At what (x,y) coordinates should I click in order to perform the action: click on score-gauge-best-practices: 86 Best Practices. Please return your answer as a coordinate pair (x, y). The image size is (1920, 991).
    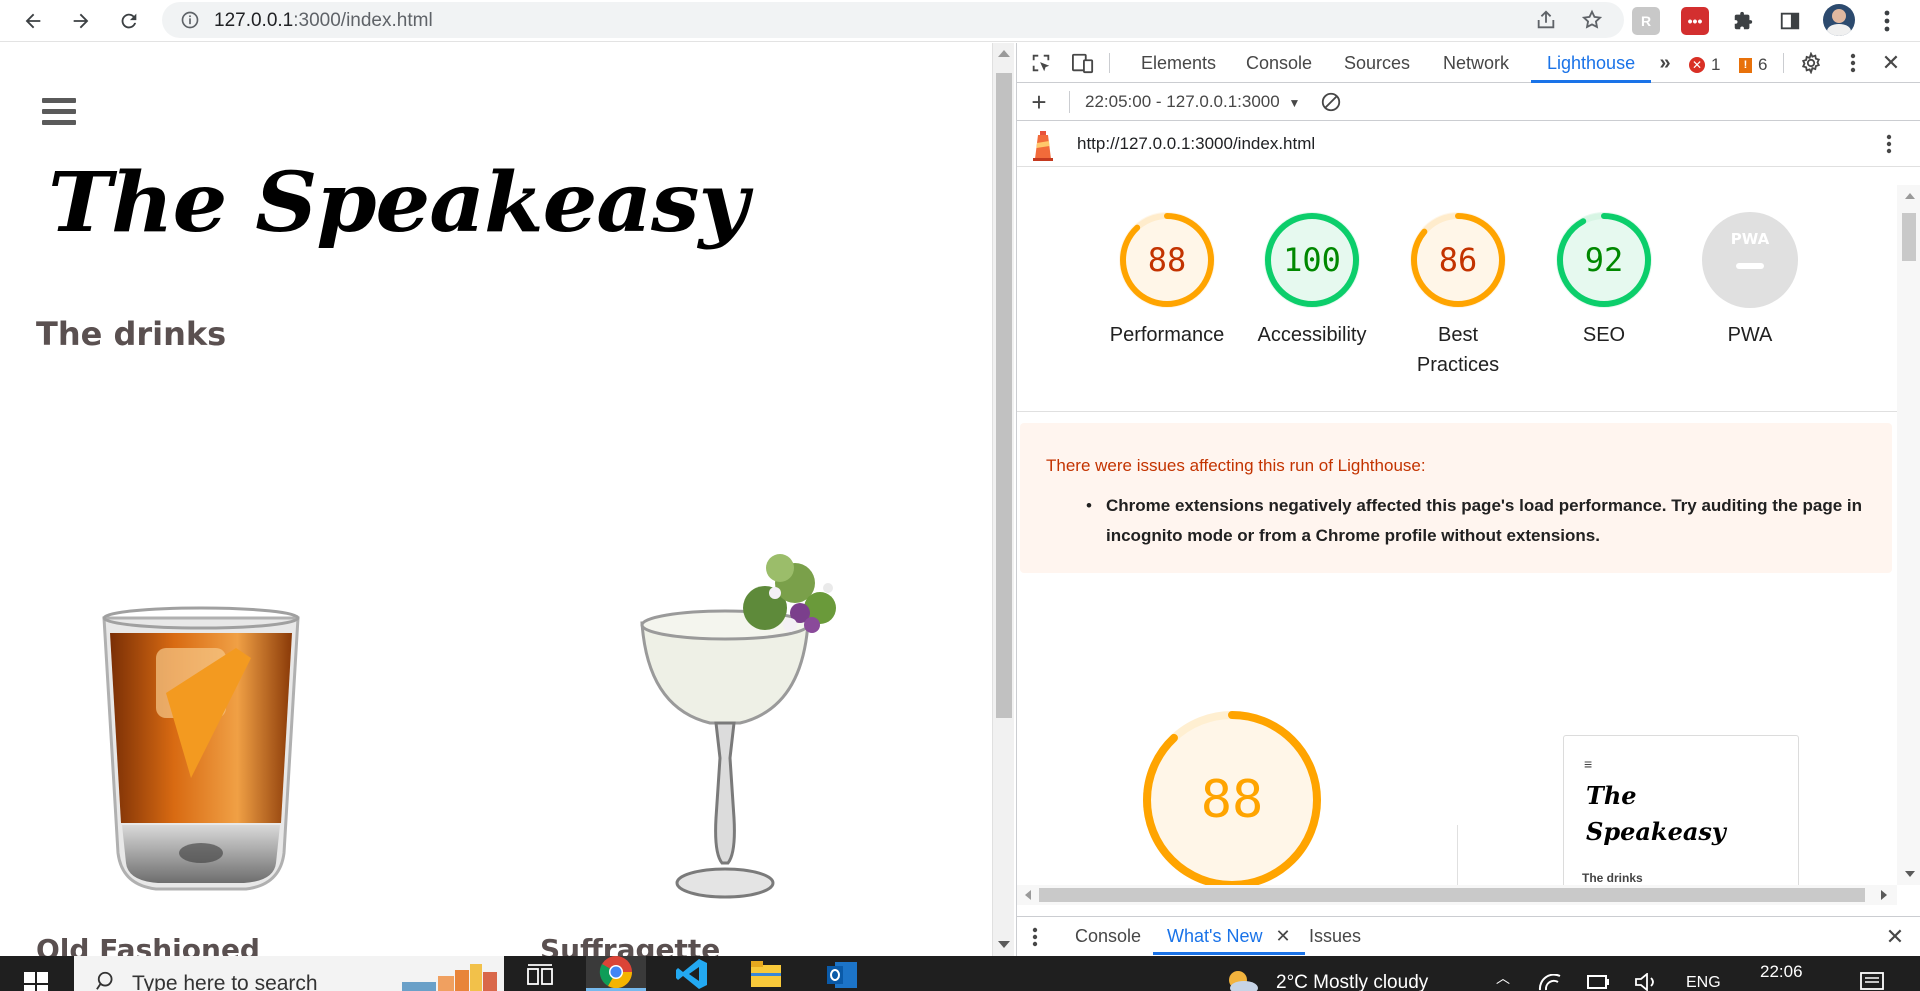
    Looking at the image, I should click on (1458, 295).